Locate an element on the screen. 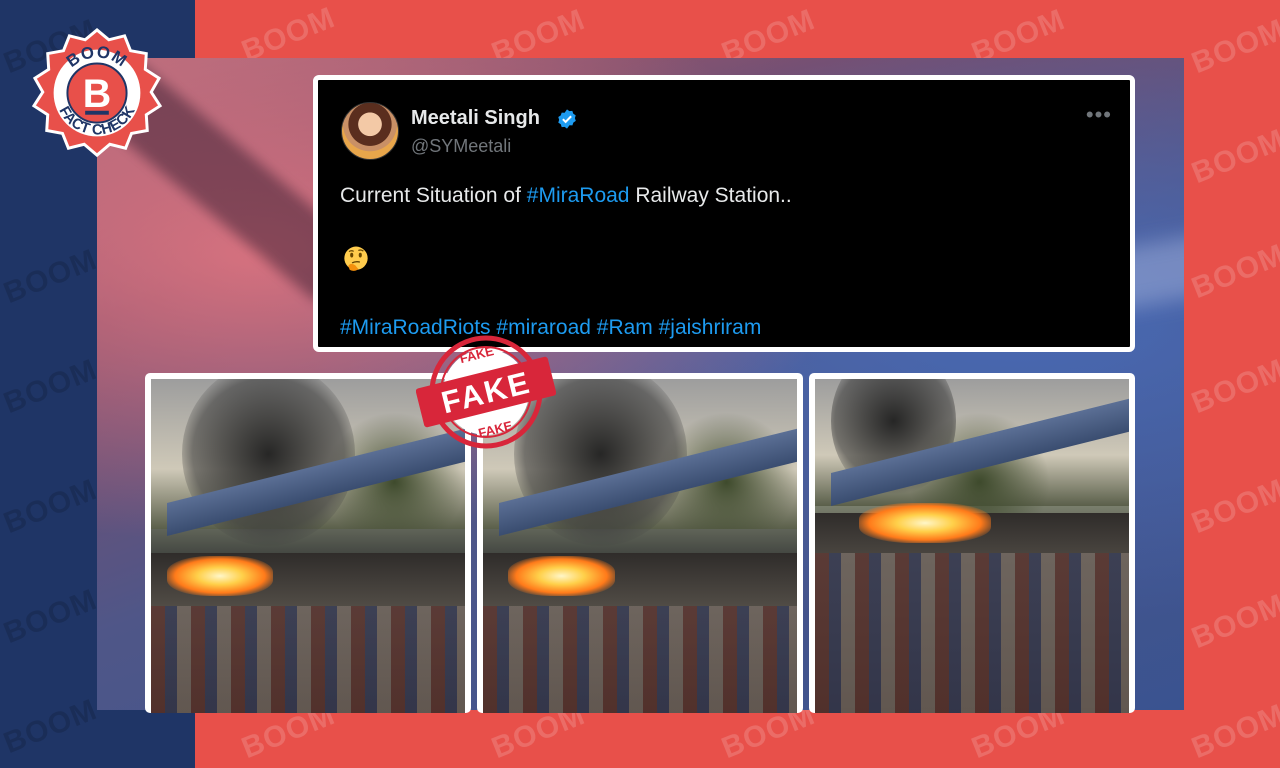 The height and width of the screenshot is (768, 1280). avatar is located at coordinates (370, 131).